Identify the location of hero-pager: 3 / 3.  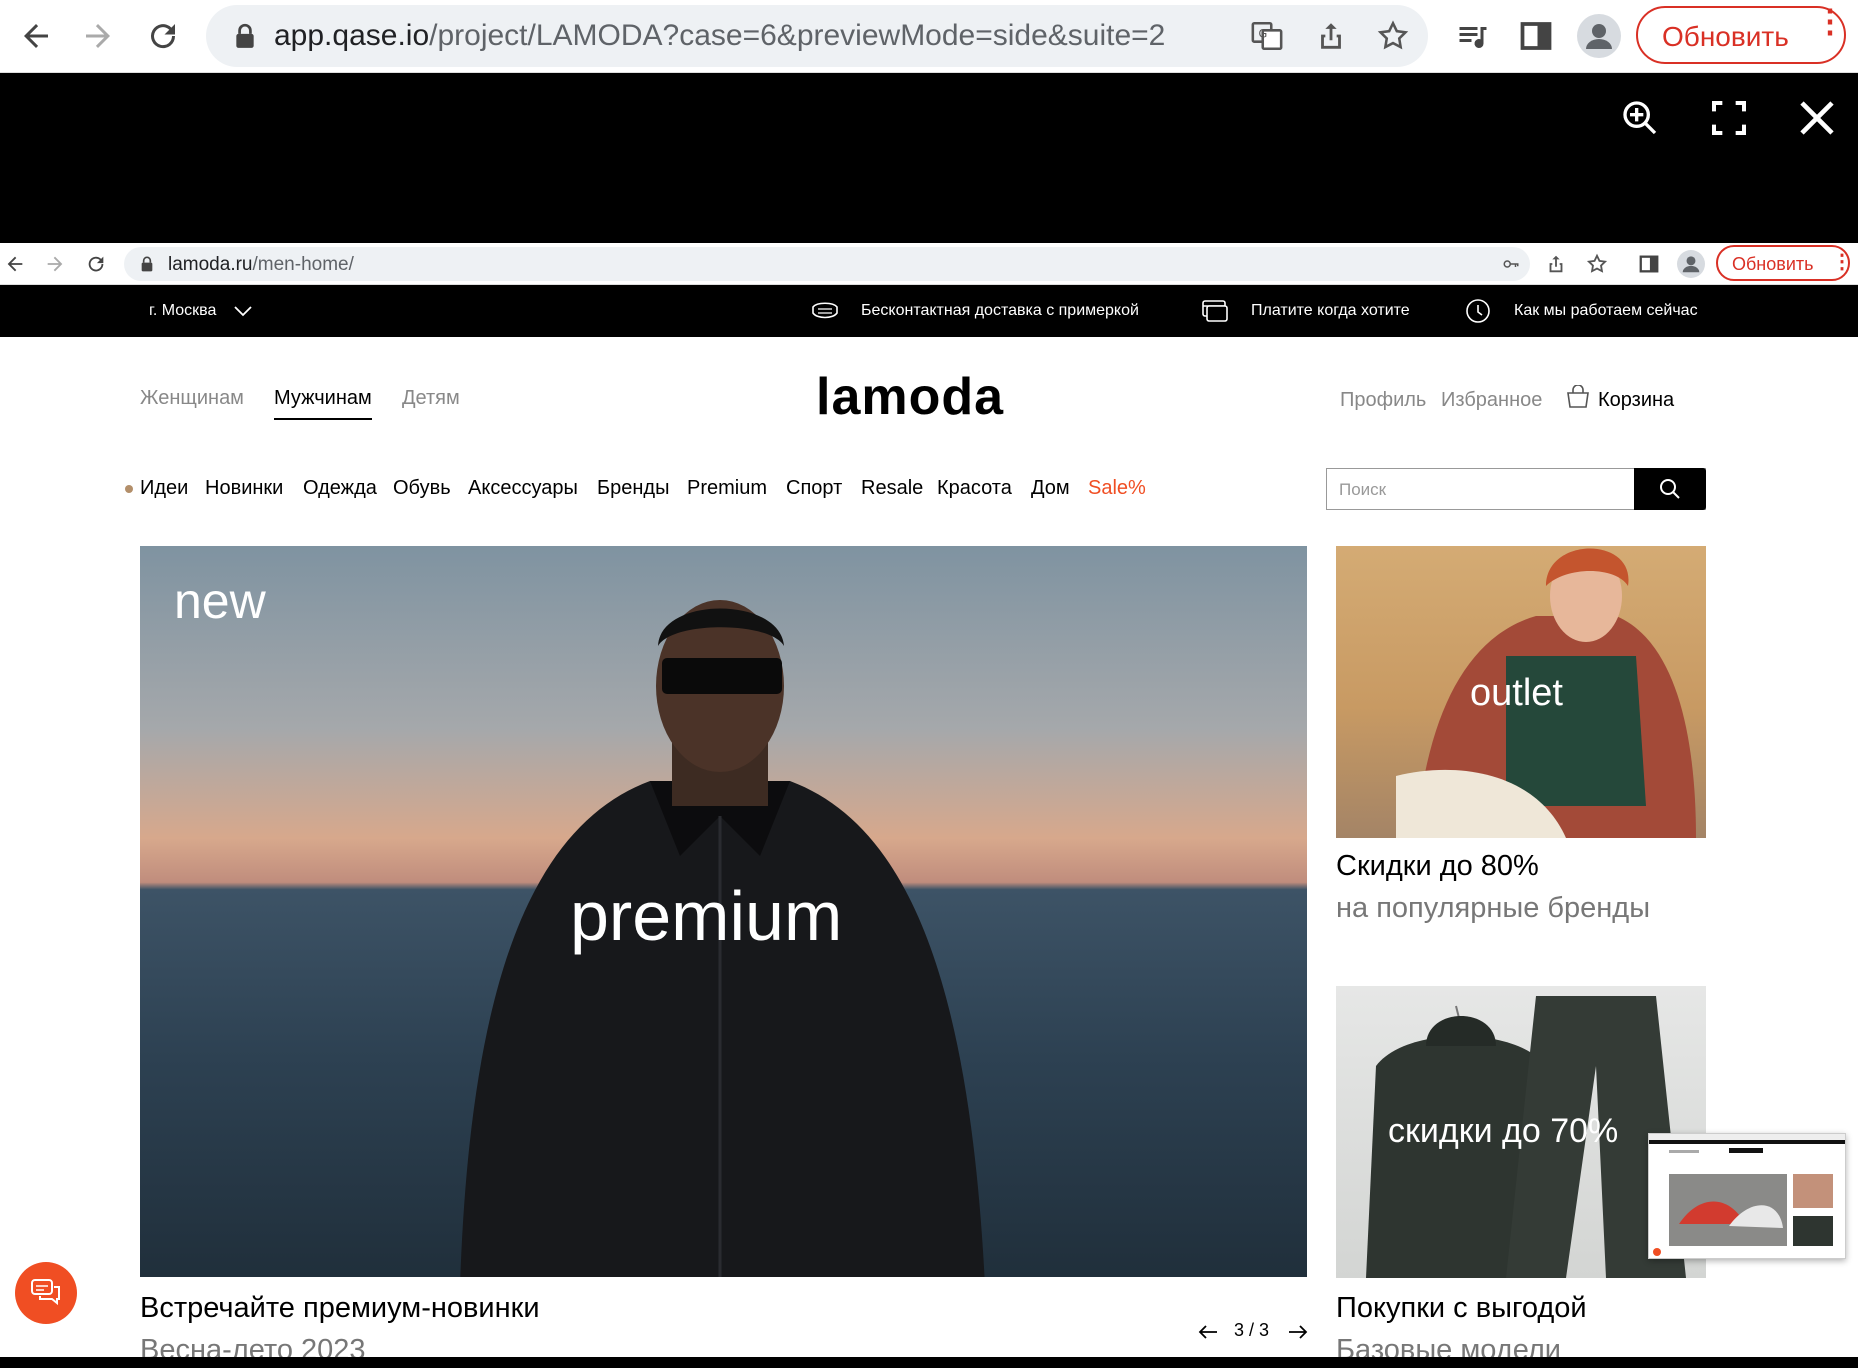
(1252, 1330).